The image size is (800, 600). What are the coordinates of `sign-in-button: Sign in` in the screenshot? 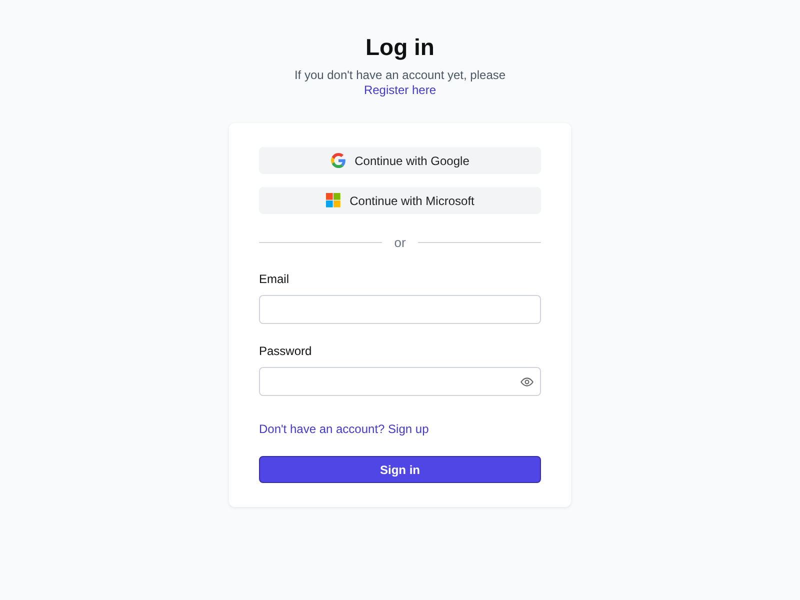 It's located at (400, 469).